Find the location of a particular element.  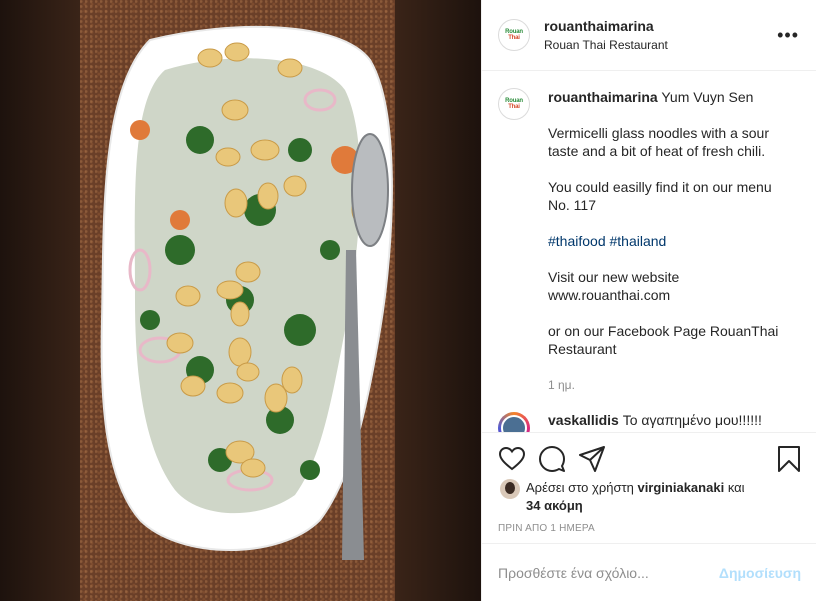

comment-username: vaskallidis is located at coordinates (583, 420).